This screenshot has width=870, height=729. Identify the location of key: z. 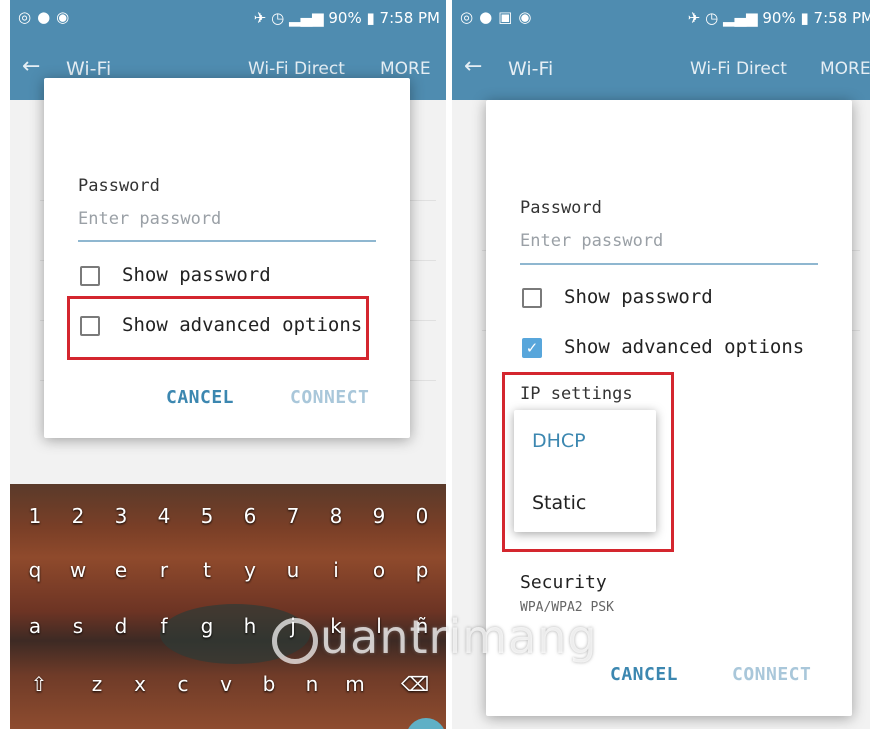
(97, 684).